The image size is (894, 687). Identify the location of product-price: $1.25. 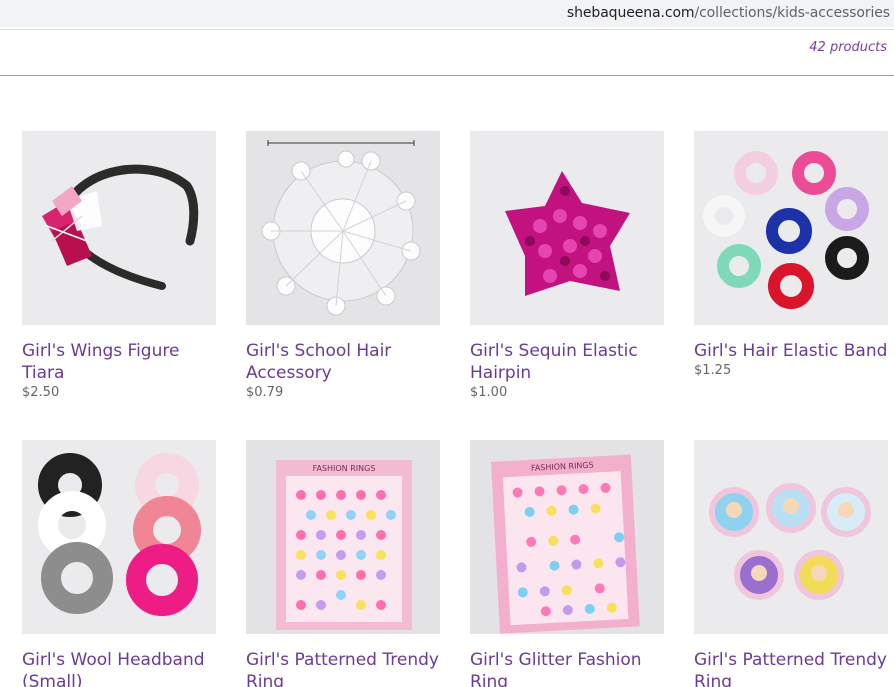
(713, 370).